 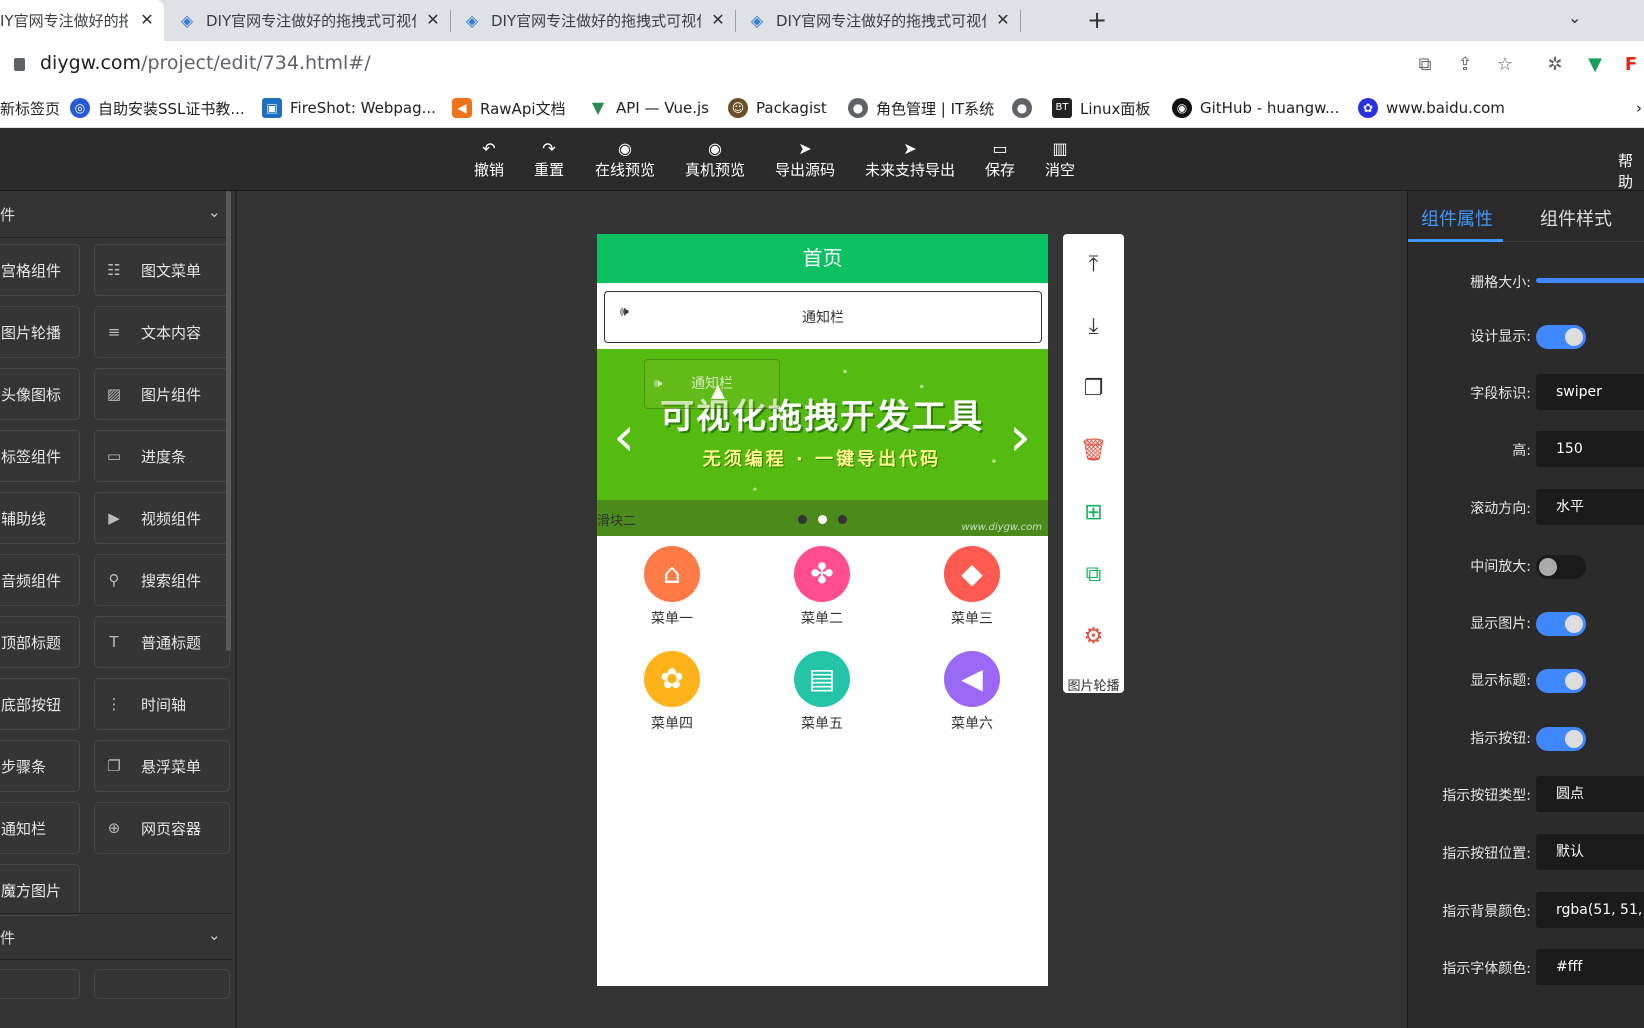 I want to click on field-id-input: swiper, so click(x=1590, y=392).